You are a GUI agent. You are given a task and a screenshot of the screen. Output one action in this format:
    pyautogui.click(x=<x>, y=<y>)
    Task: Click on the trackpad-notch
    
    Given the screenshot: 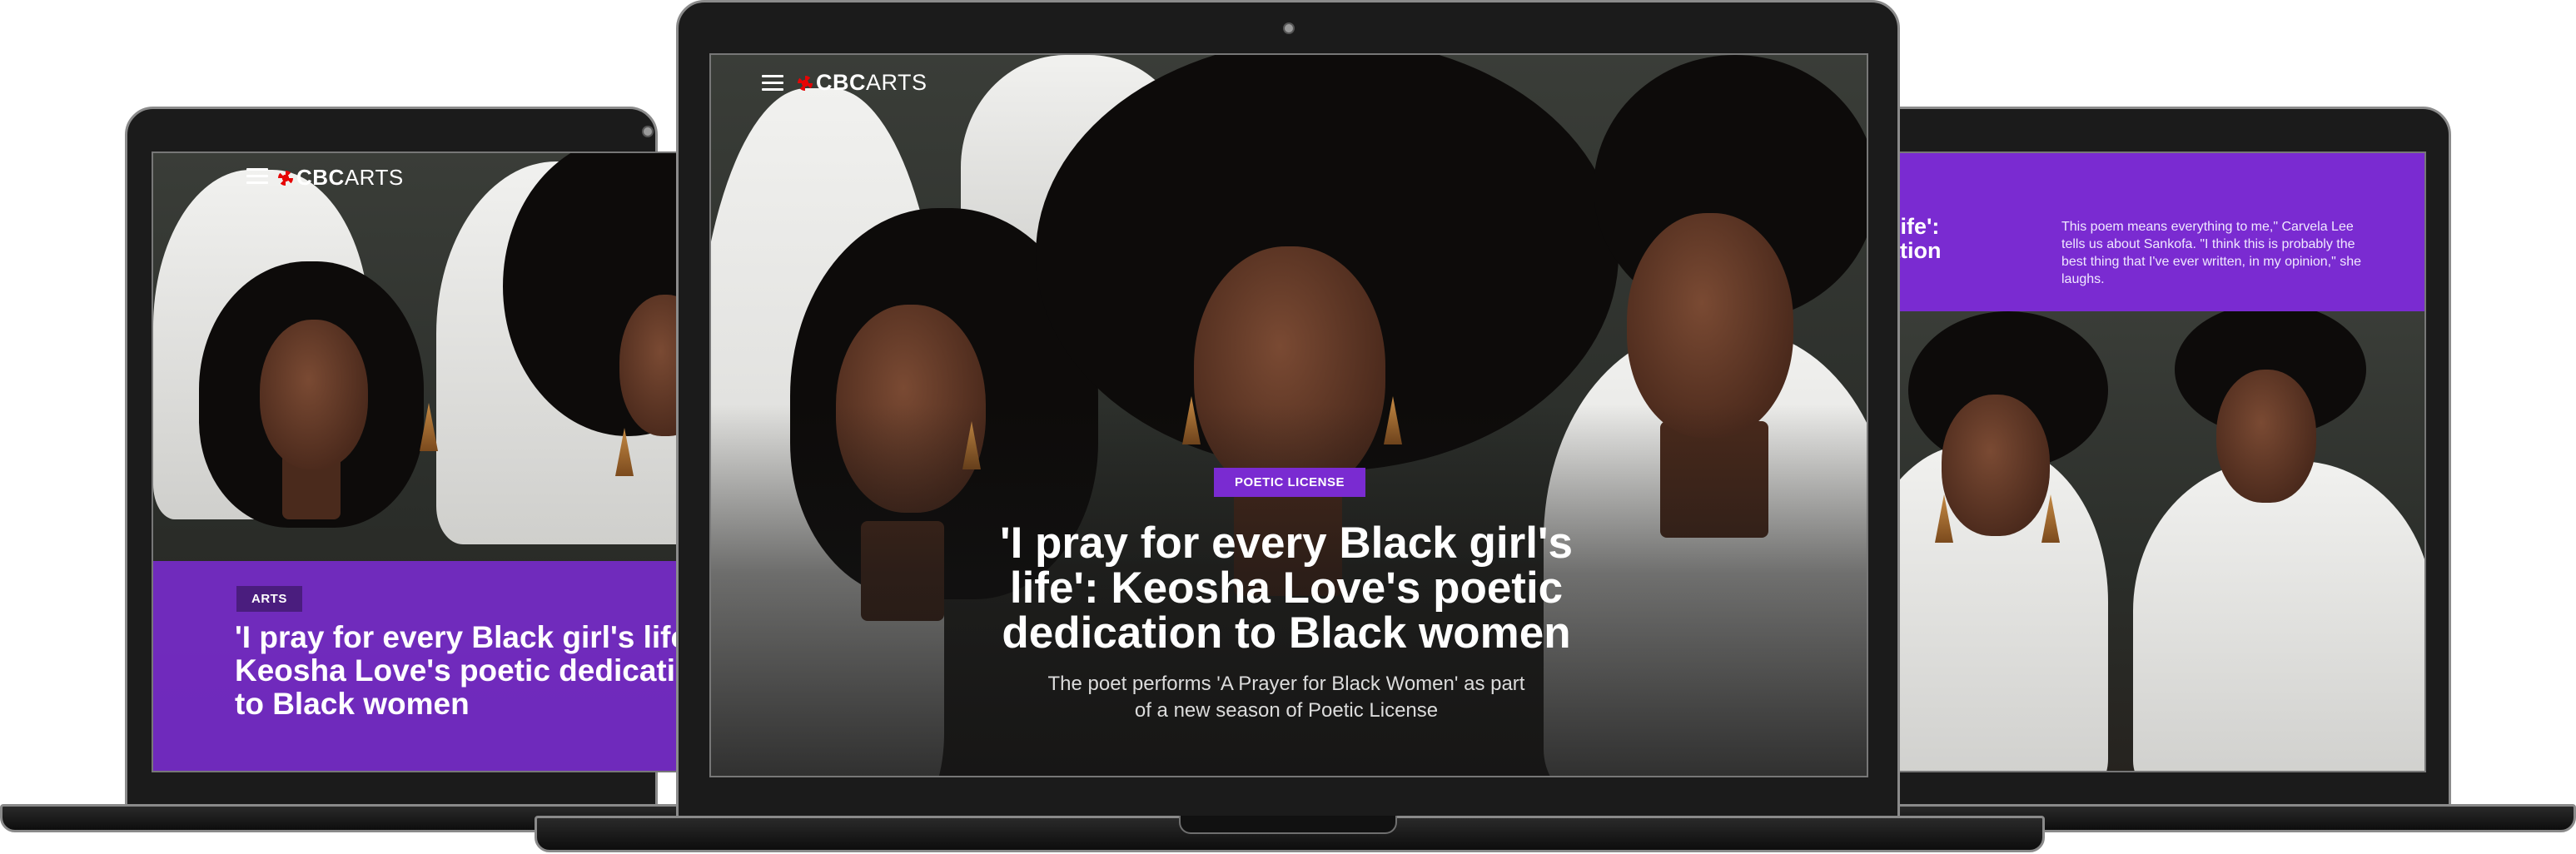 What is the action you would take?
    pyautogui.click(x=1288, y=825)
    